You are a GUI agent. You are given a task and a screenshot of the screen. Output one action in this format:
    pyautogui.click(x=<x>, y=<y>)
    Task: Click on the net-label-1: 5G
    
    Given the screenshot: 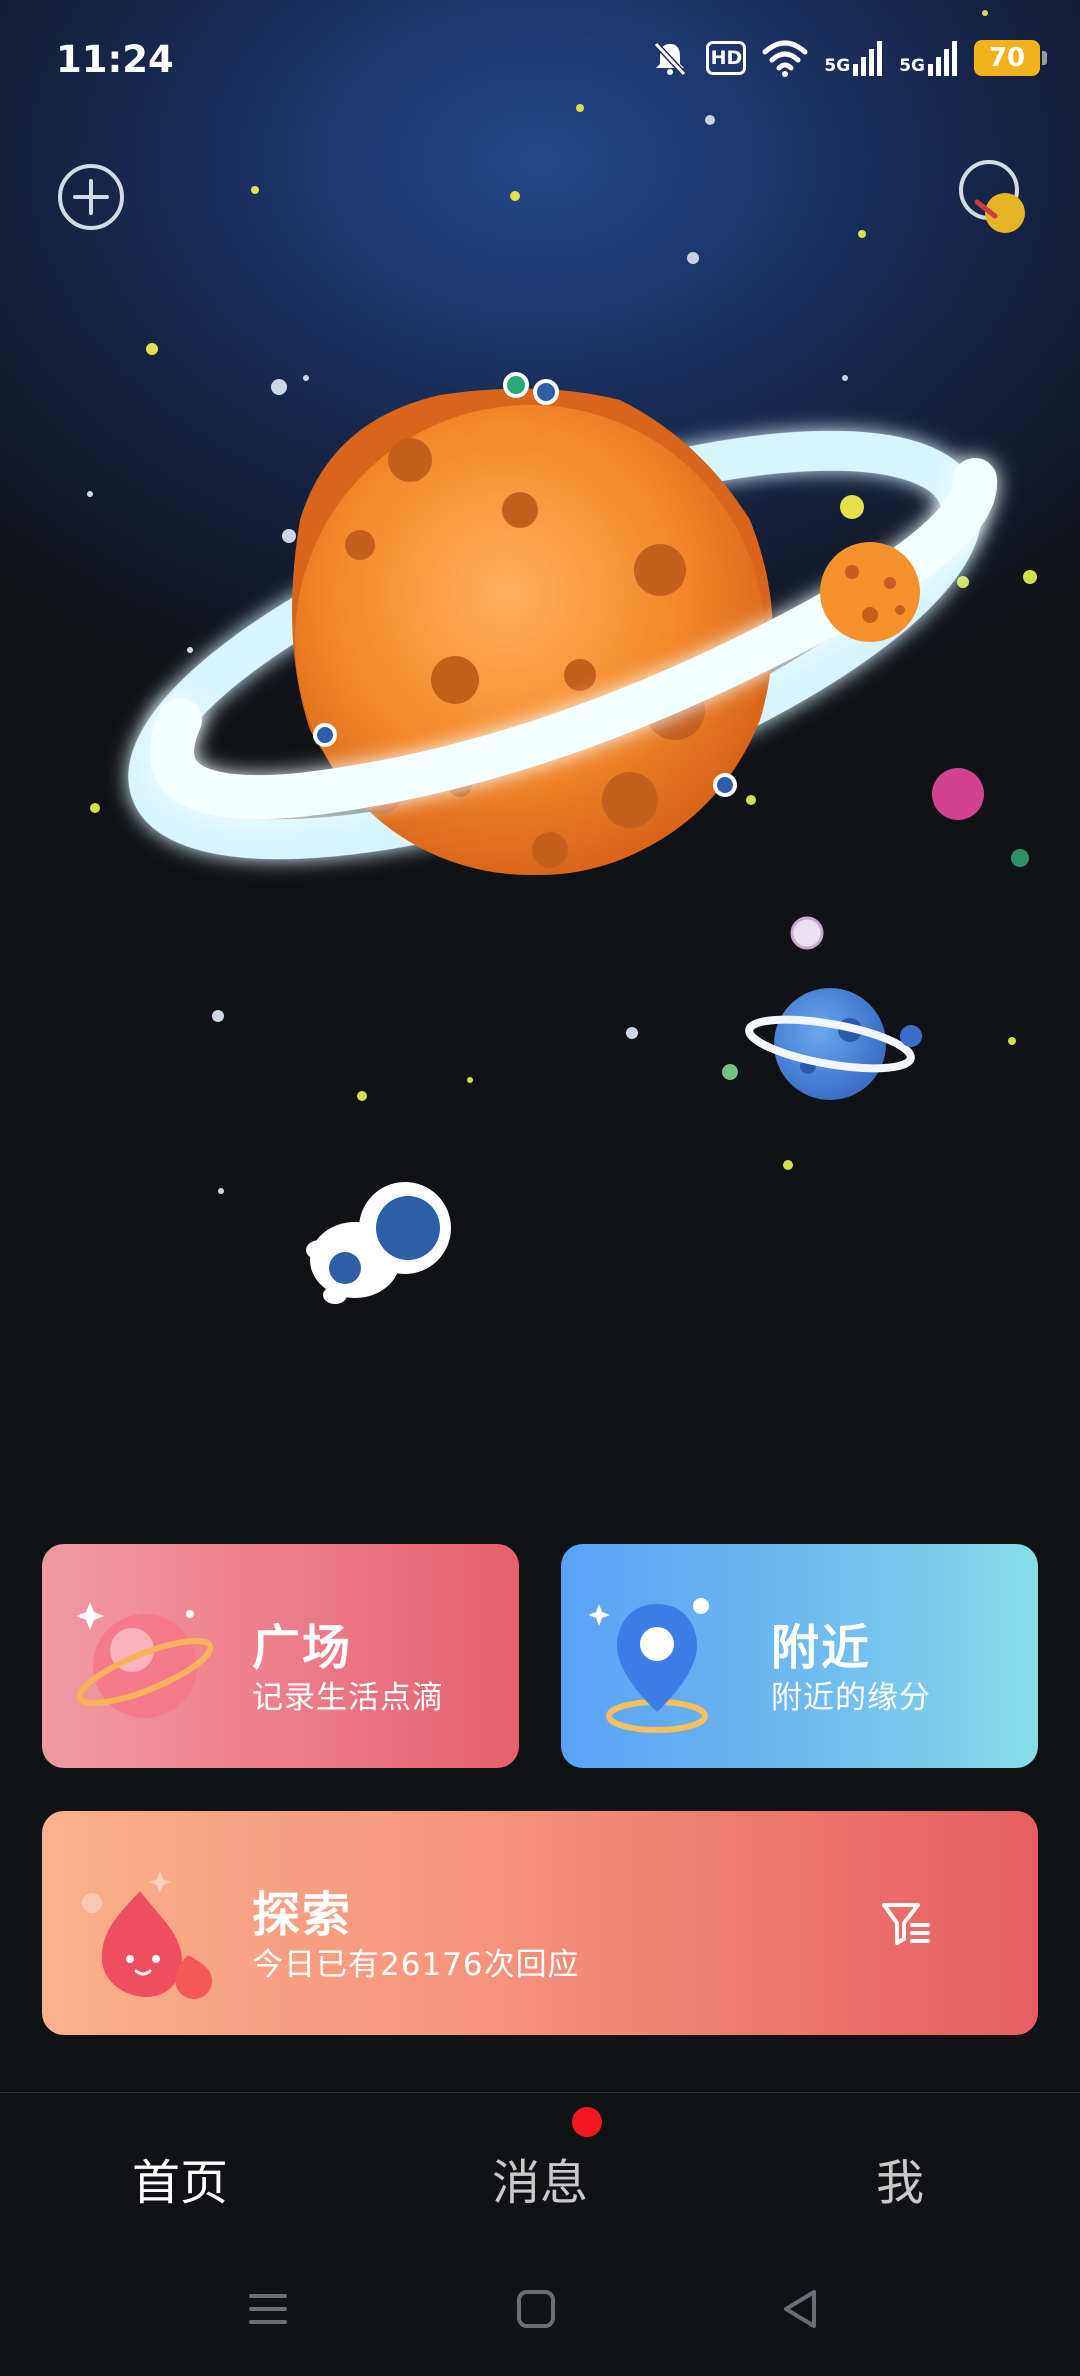 What is the action you would take?
    pyautogui.click(x=837, y=66)
    